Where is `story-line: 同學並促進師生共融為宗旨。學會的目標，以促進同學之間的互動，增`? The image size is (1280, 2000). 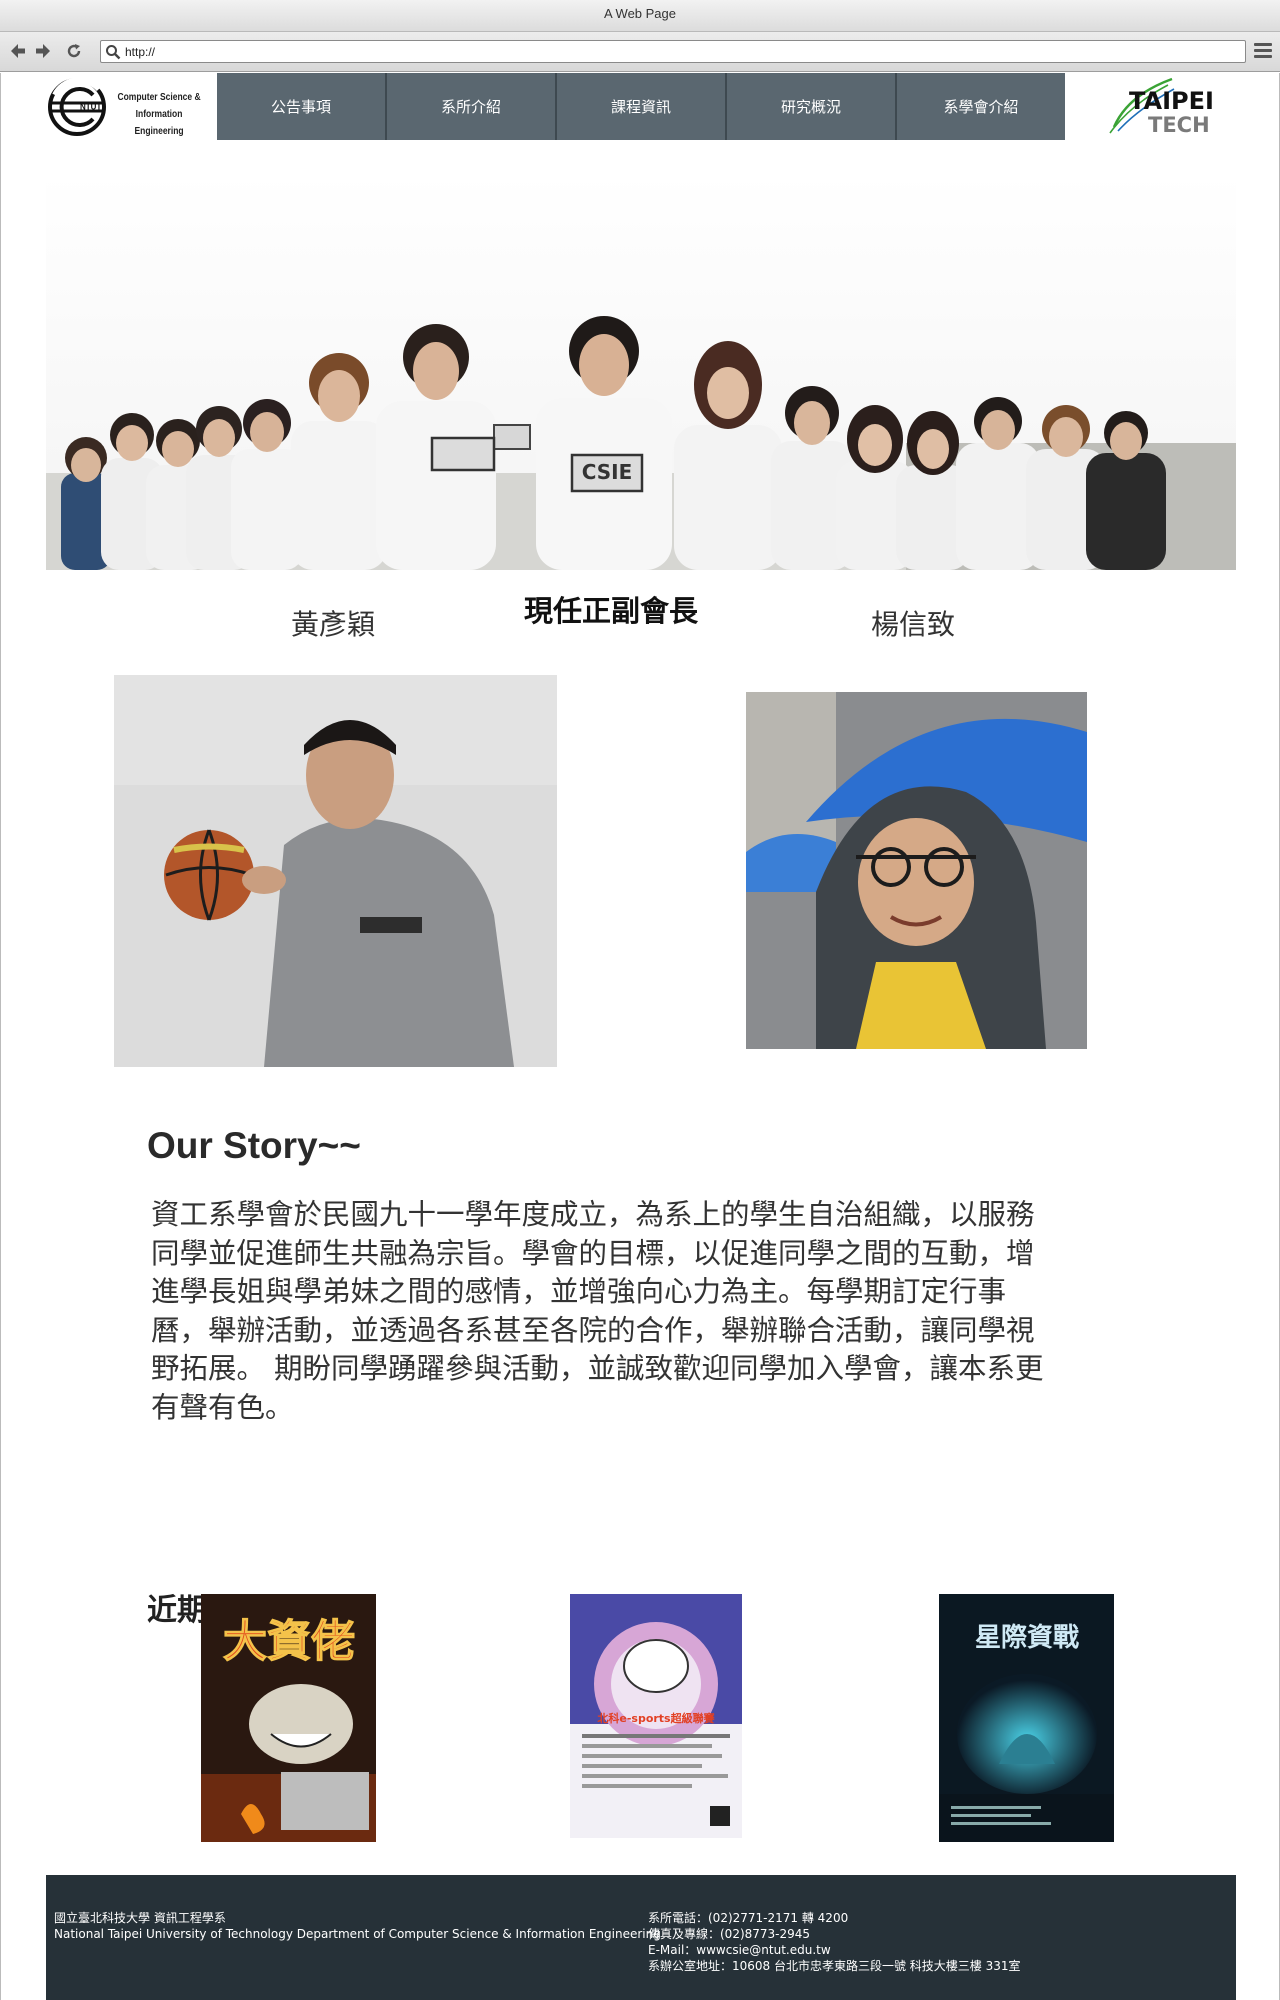 story-line: 同學並促進師生共融為宗旨。學會的目標，以促進同學之間的互動，增 is located at coordinates (593, 1253).